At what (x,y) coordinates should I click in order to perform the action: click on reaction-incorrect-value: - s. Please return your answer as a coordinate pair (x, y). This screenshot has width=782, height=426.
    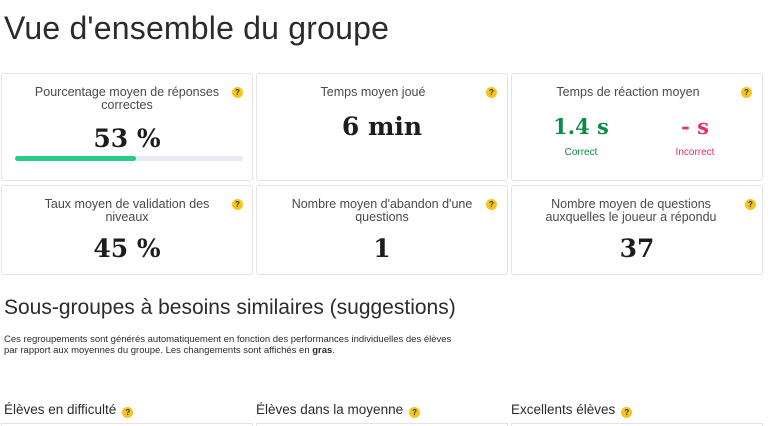
    Looking at the image, I should click on (695, 126).